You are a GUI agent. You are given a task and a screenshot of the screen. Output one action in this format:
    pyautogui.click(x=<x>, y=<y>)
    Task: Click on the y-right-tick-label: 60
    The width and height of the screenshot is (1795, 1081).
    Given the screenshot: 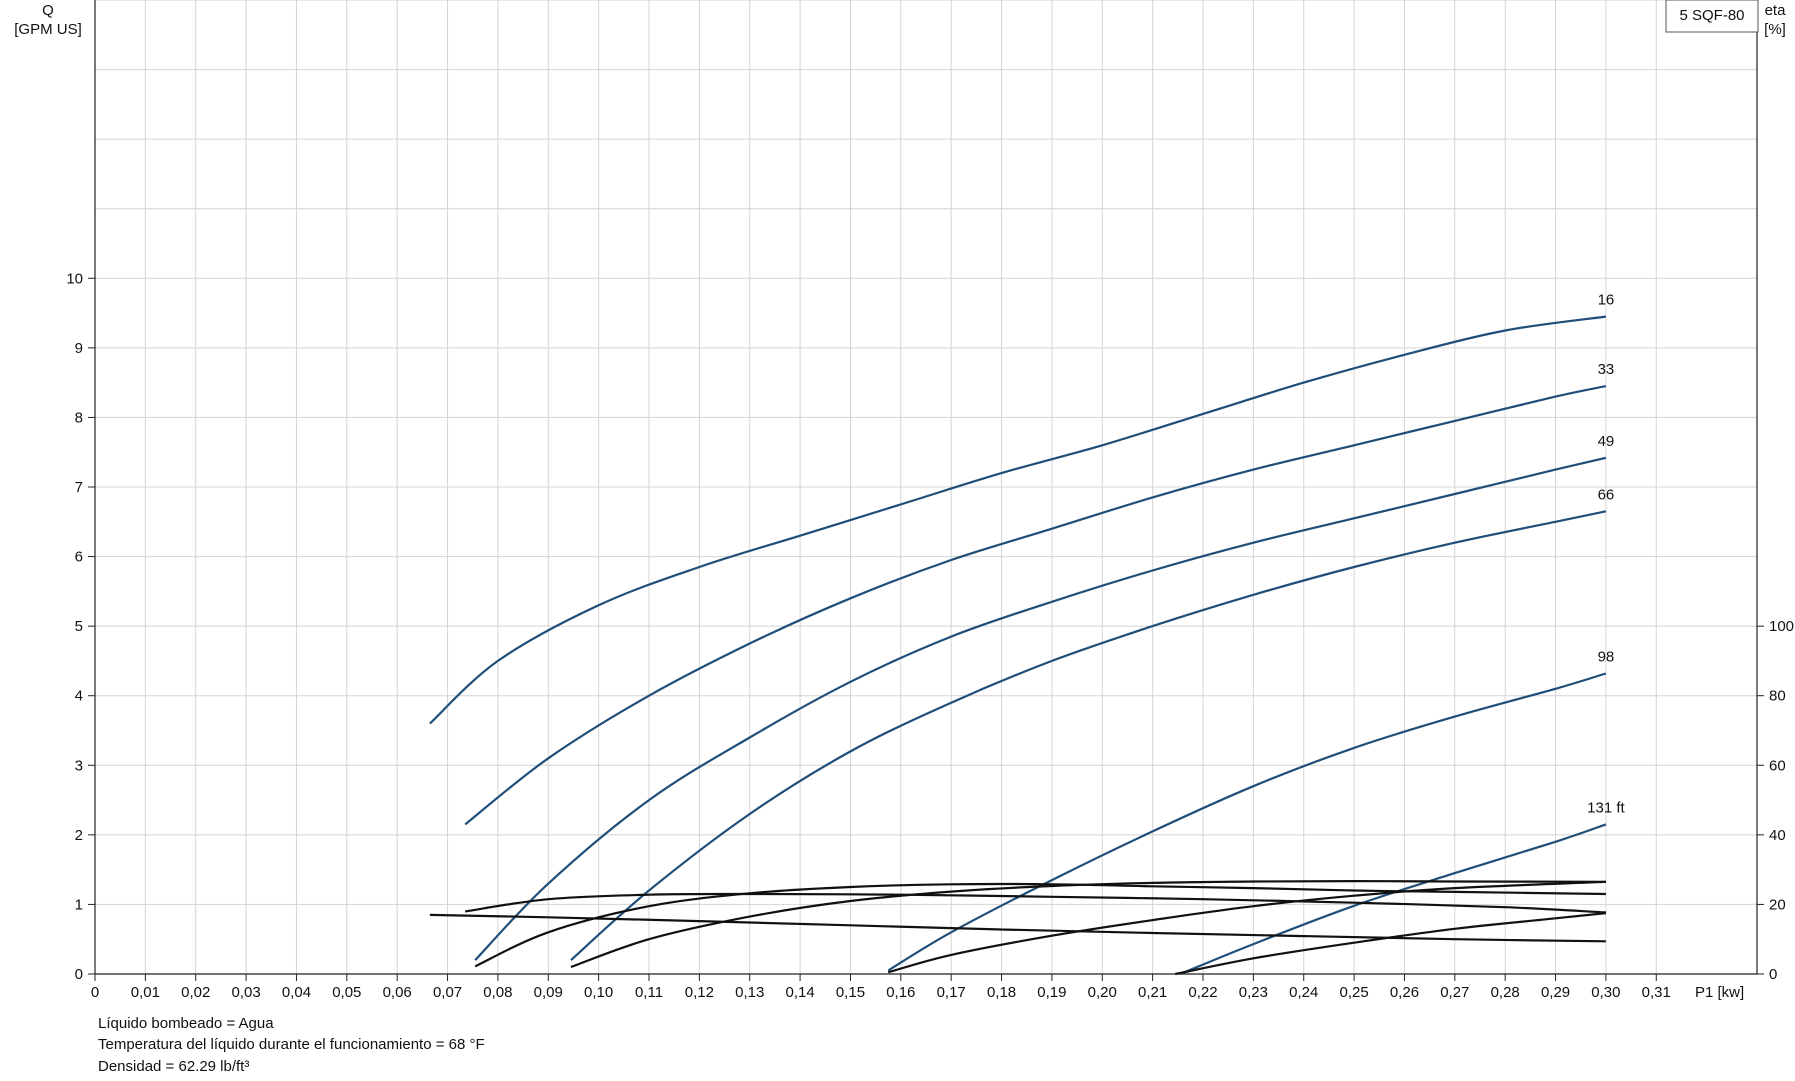 What is the action you would take?
    pyautogui.click(x=1777, y=765)
    